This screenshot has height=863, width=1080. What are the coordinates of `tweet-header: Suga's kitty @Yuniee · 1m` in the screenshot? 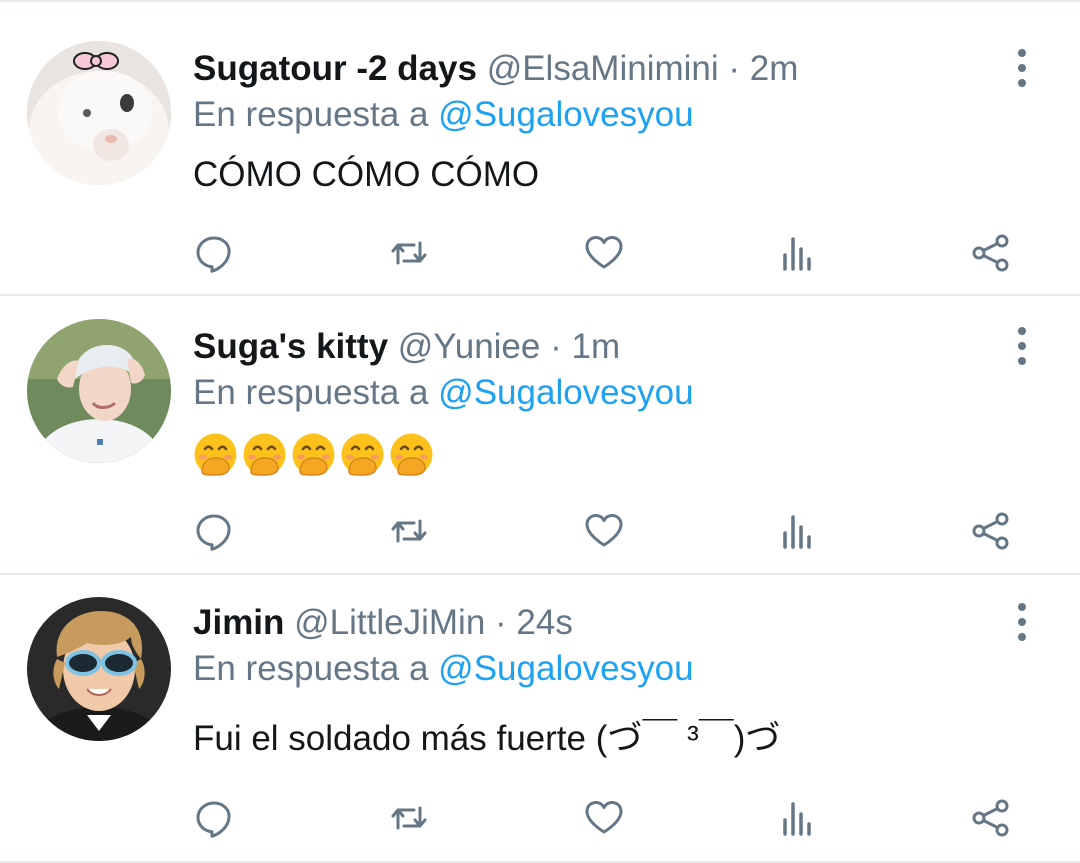 It's located at (406, 347).